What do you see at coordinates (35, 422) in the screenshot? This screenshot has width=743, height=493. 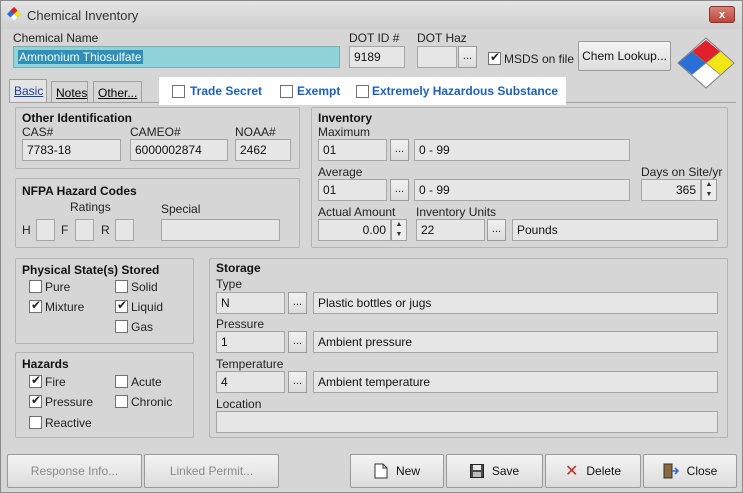 I see `reactive-checkbox` at bounding box center [35, 422].